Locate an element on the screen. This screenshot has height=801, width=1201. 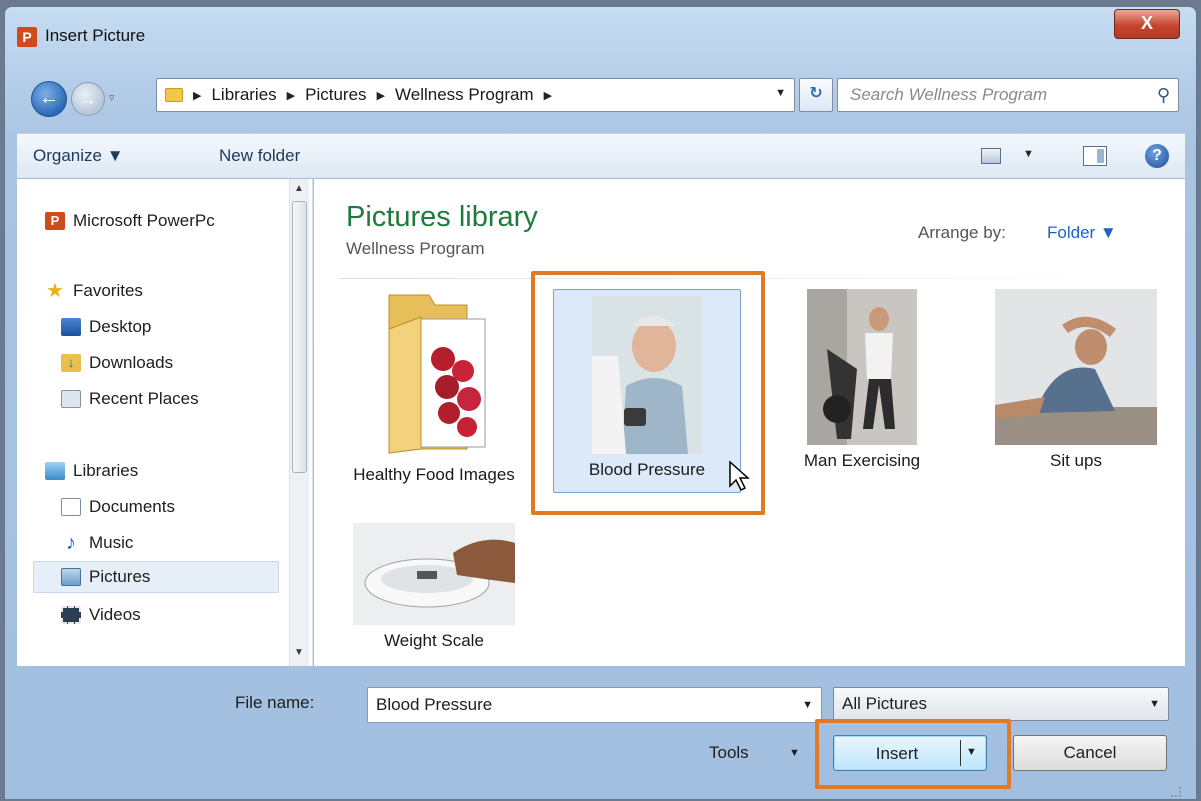
view-options-dropdown-icon: ▼ is located at coordinates (1028, 154).